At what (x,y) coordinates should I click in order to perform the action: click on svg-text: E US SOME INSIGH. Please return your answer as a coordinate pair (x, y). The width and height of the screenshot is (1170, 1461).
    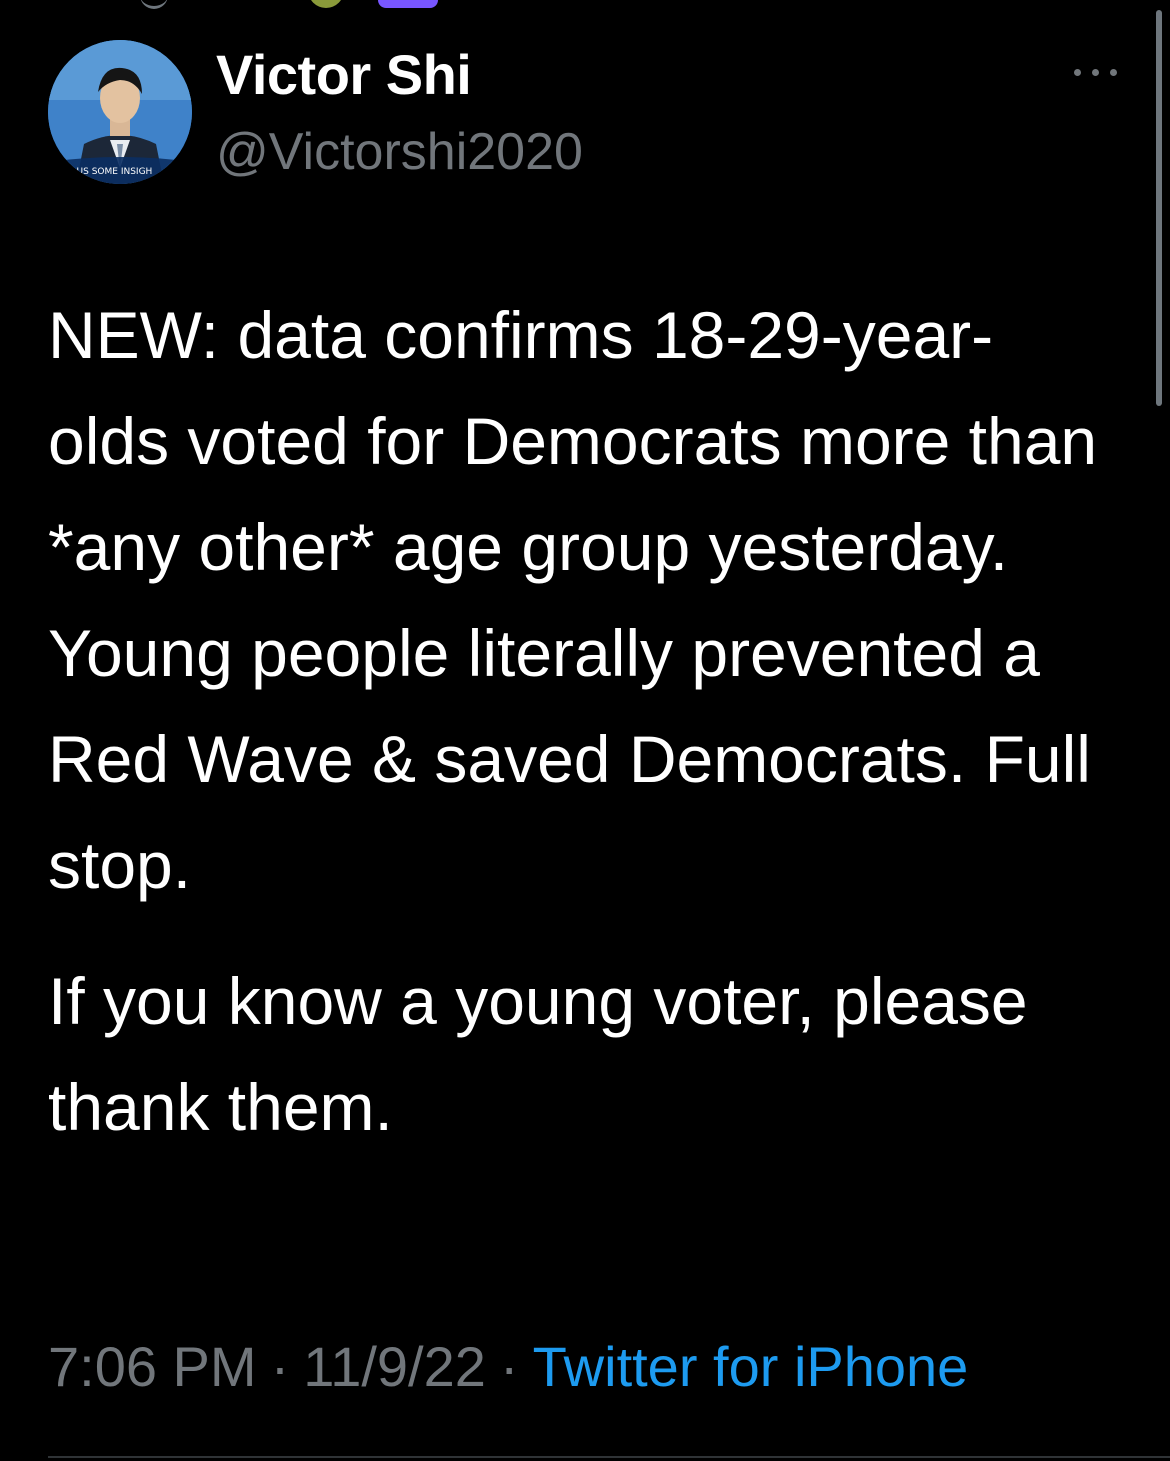
    Looking at the image, I should click on (110, 172).